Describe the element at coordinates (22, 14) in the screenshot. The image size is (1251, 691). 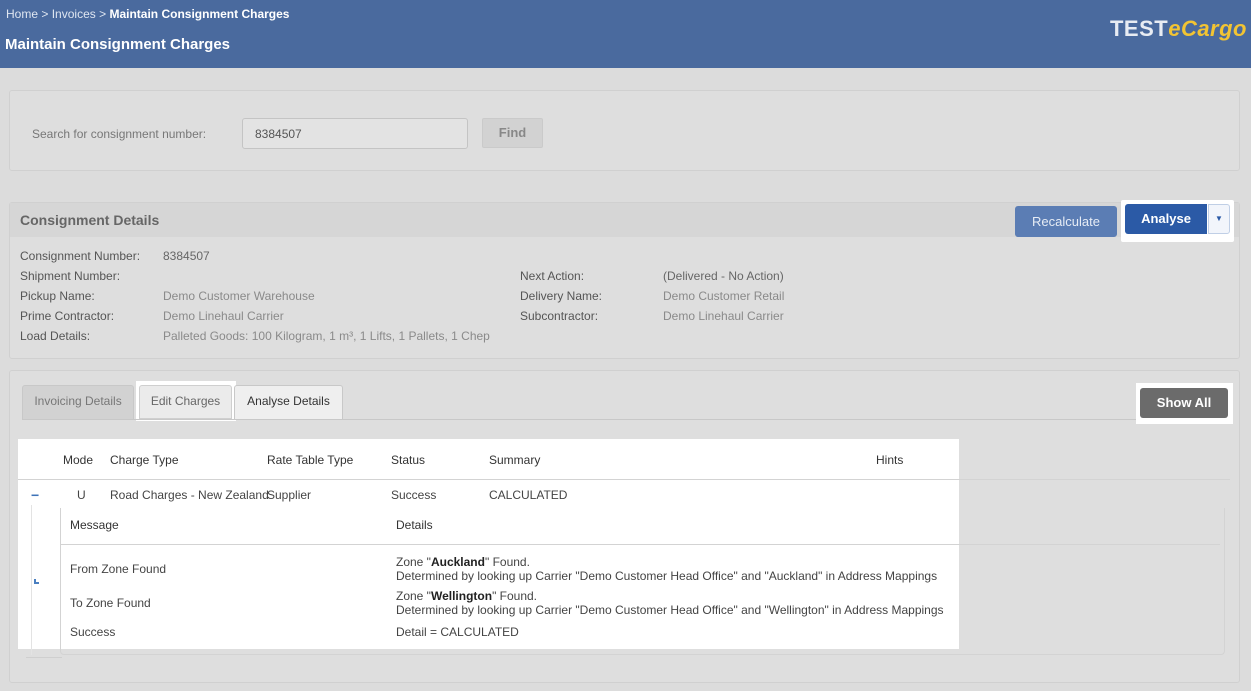
I see `breadcrumb-home: Home` at that location.